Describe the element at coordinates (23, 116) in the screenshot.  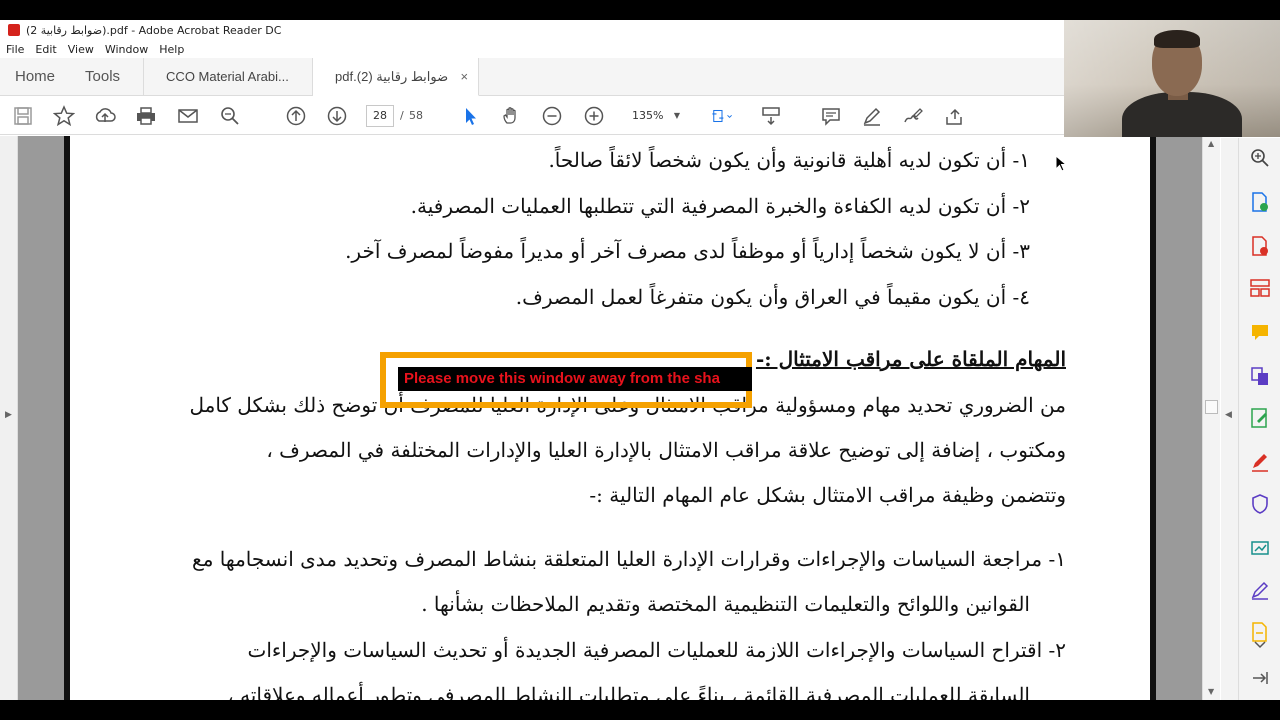
I see `save-icon` at that location.